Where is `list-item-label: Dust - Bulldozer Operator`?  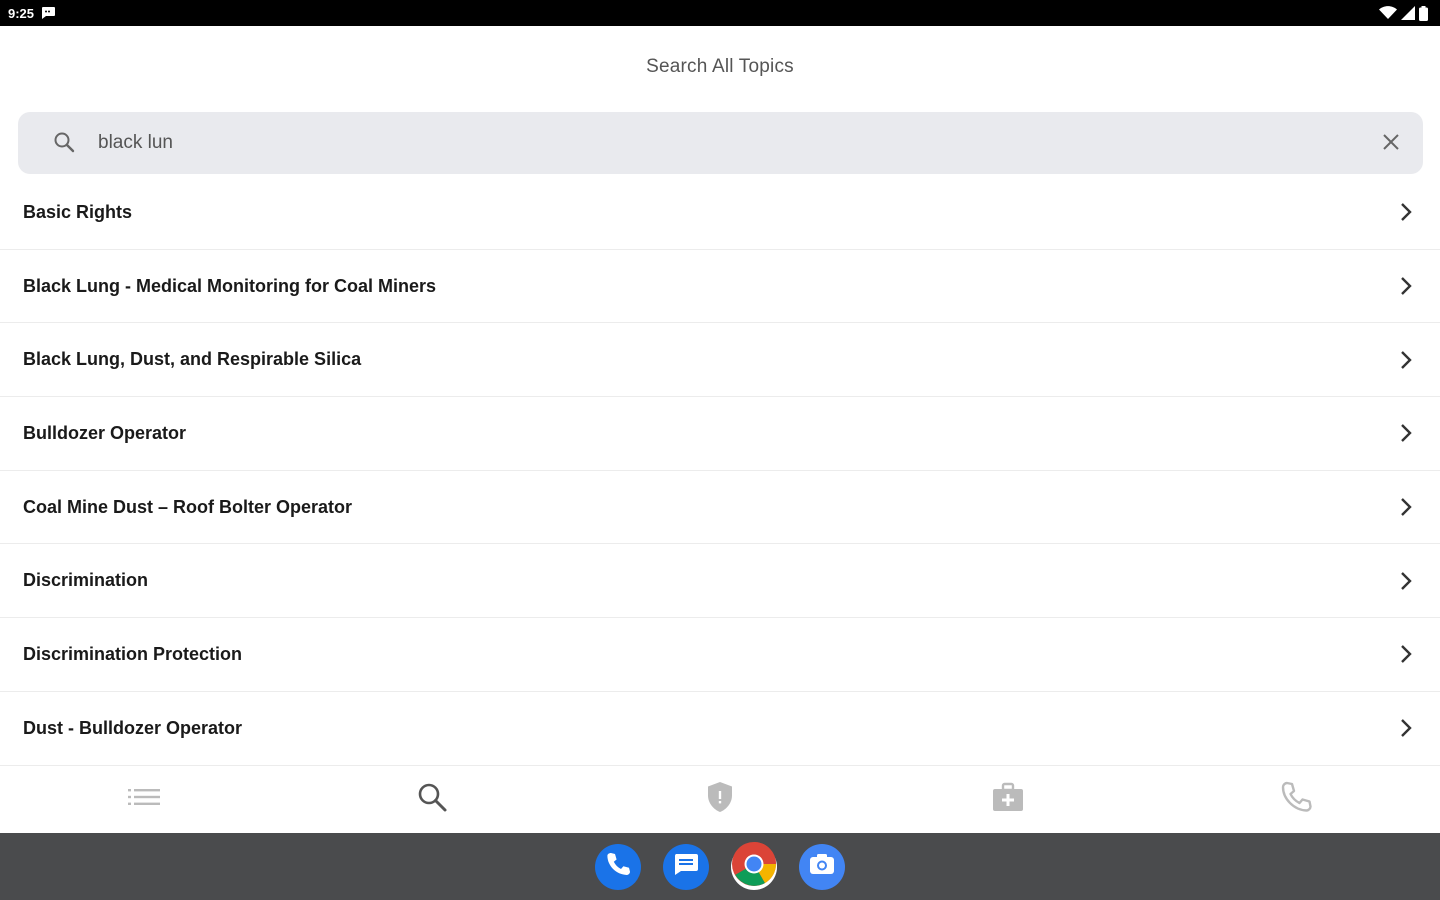 list-item-label: Dust - Bulldozer Operator is located at coordinates (133, 727).